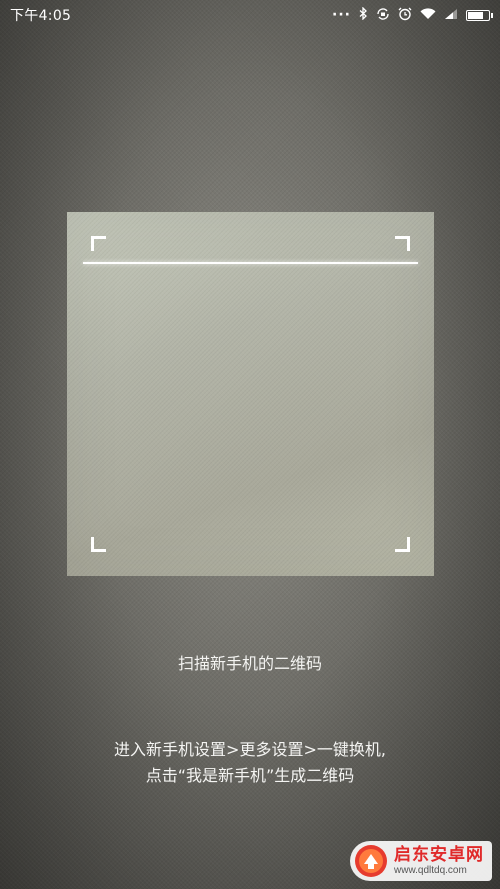  Describe the element at coordinates (402, 243) in the screenshot. I see `scan-corner-top-right` at that location.